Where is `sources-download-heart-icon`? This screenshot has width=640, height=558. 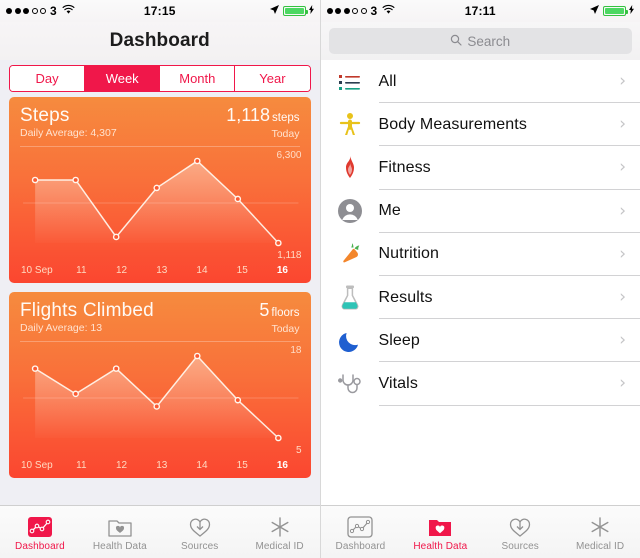
sources-download-heart-icon is located at coordinates (200, 525).